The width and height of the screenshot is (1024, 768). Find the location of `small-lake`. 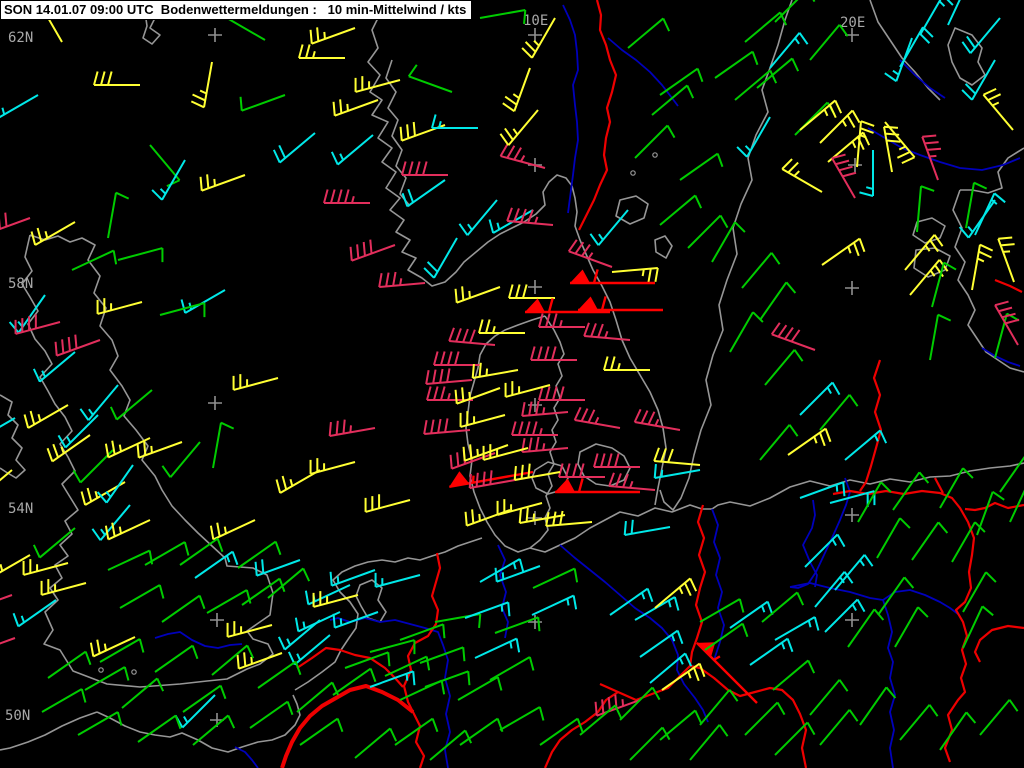

small-lake is located at coordinates (134, 672).